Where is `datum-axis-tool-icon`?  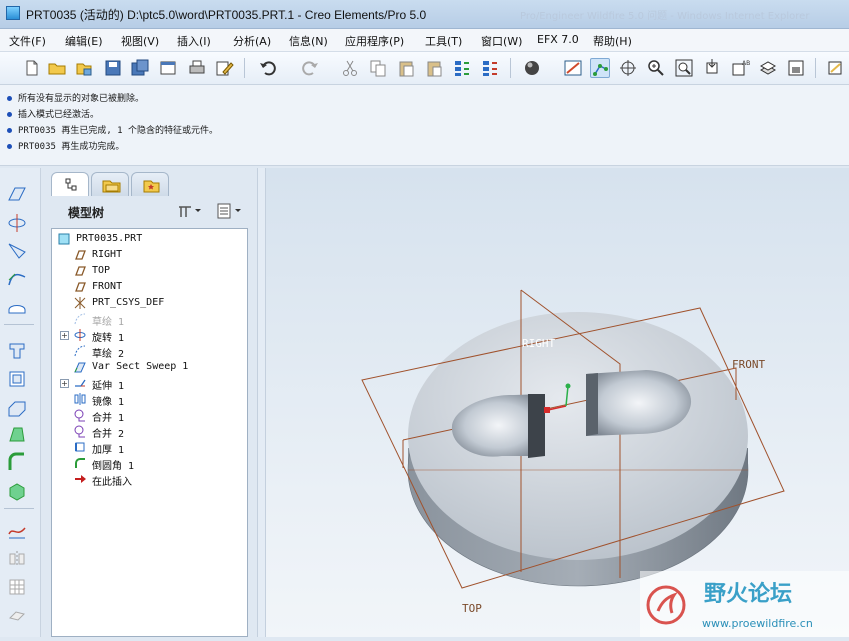 datum-axis-tool-icon is located at coordinates (17, 223).